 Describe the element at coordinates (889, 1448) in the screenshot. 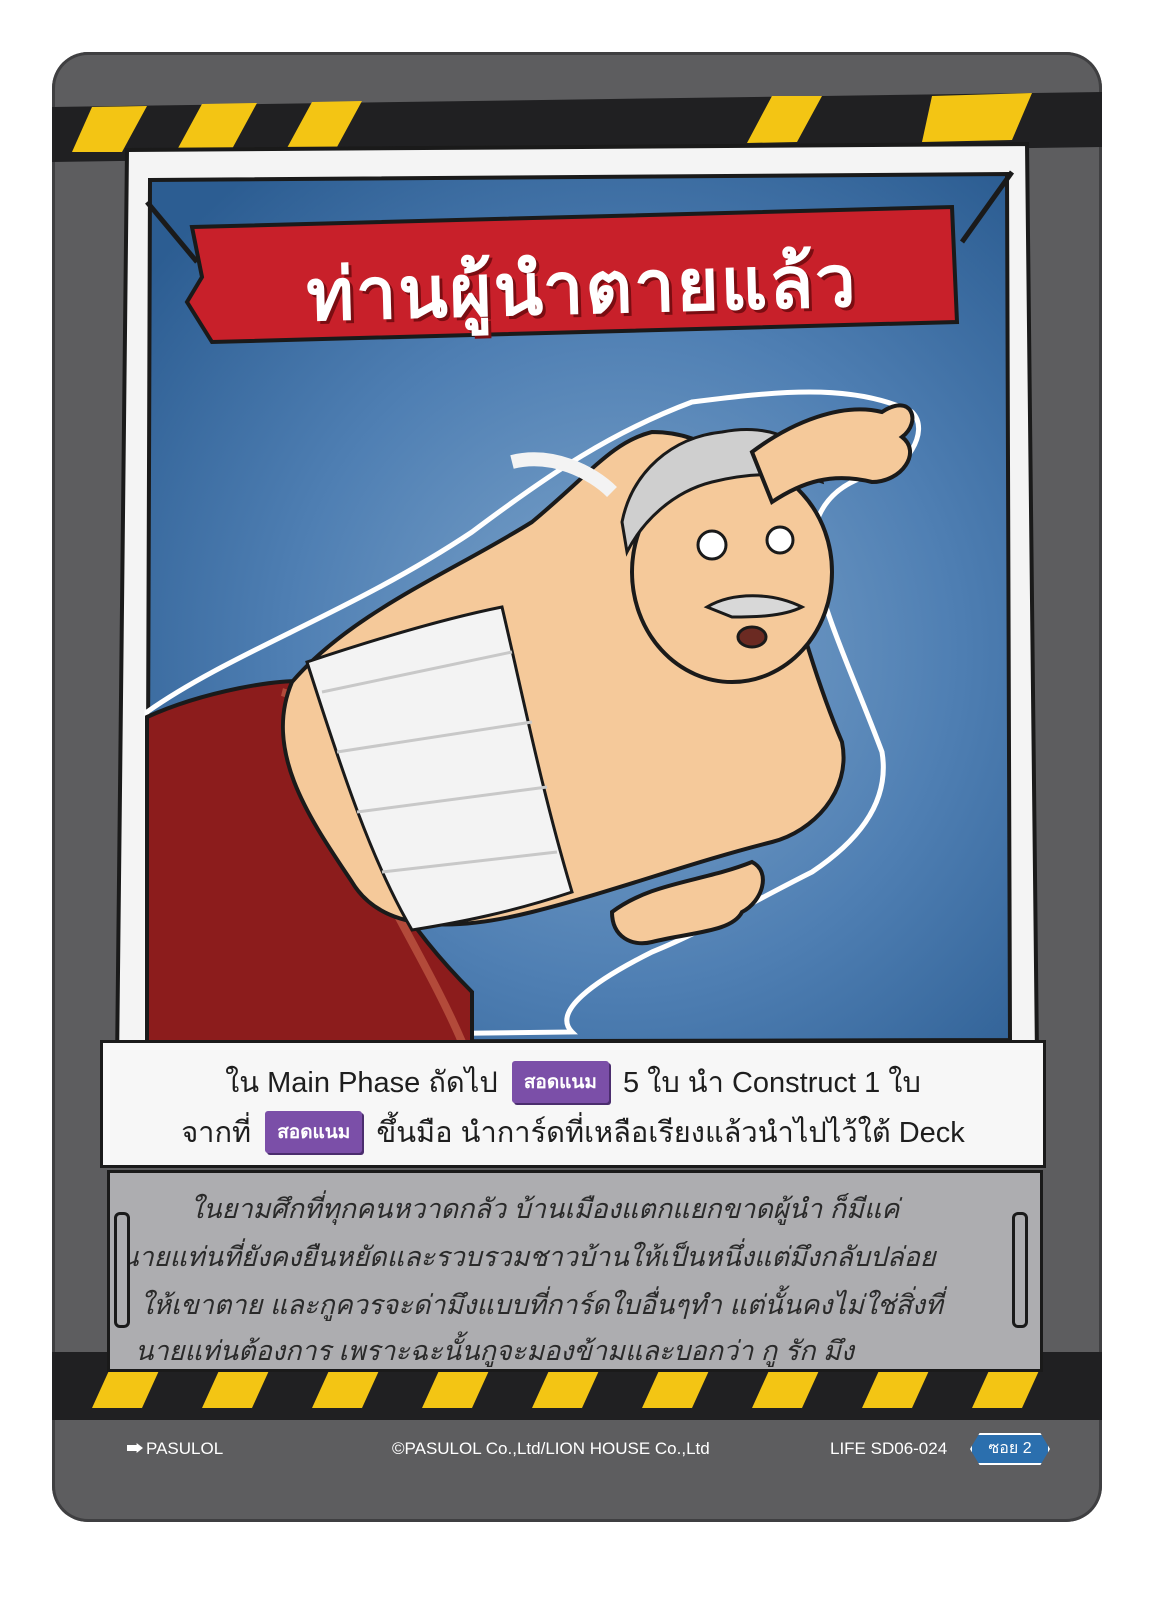

I see `card-code: LIFE SD06-024` at that location.